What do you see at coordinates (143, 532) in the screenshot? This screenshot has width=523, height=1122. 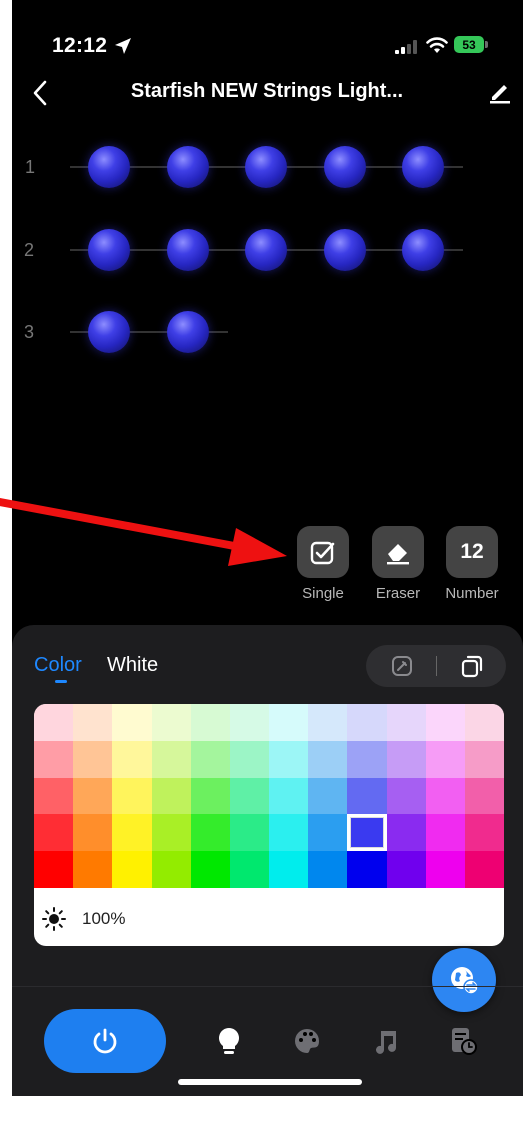 I see `annotation-arrow` at bounding box center [143, 532].